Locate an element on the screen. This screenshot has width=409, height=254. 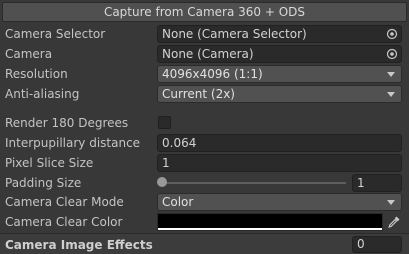
anti-aliasing-label: Anti-aliasing is located at coordinates (42, 94).